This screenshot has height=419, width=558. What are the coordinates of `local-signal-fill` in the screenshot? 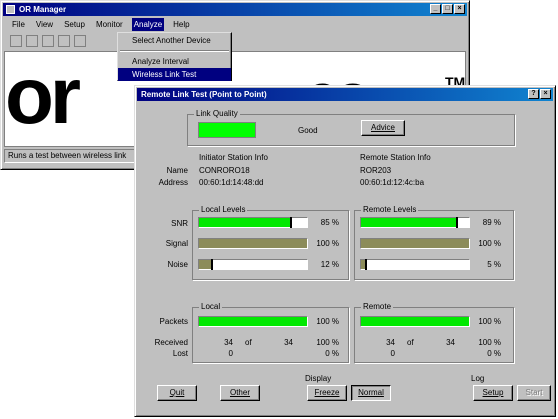 It's located at (253, 243).